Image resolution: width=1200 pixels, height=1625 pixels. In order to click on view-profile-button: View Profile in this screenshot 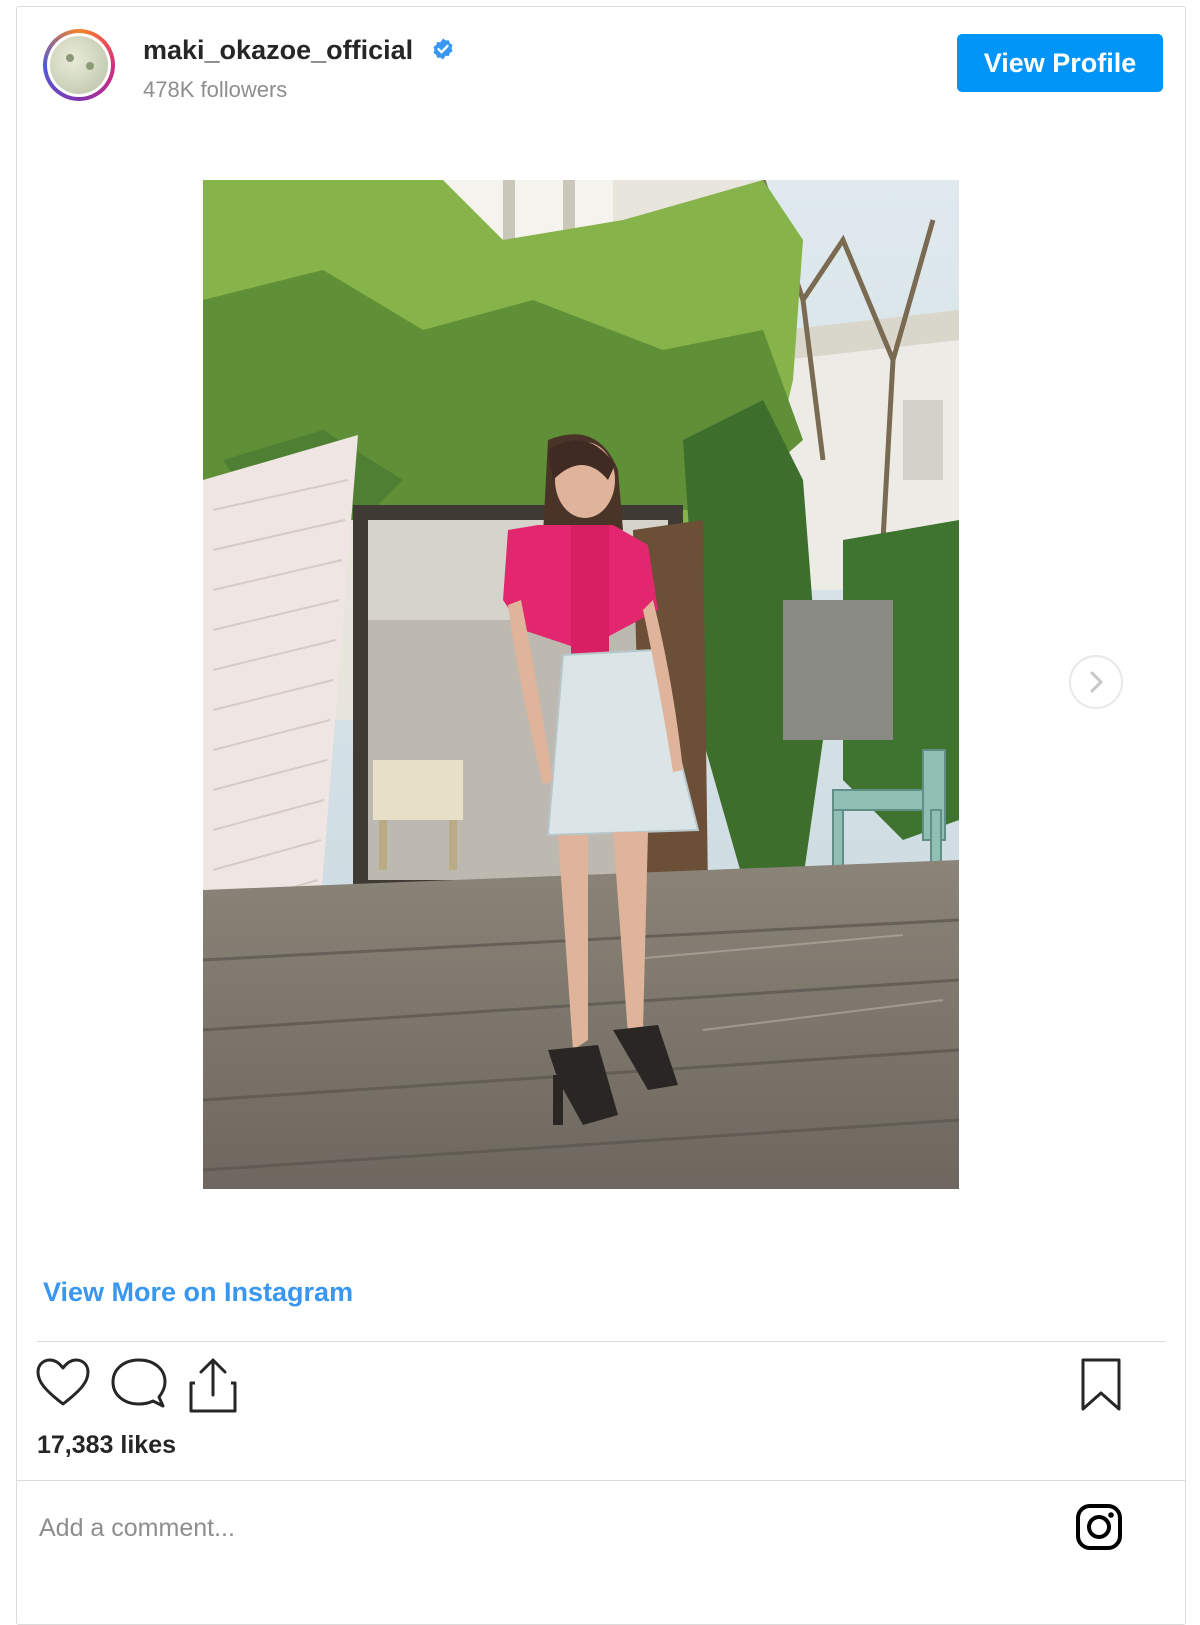, I will do `click(1060, 63)`.